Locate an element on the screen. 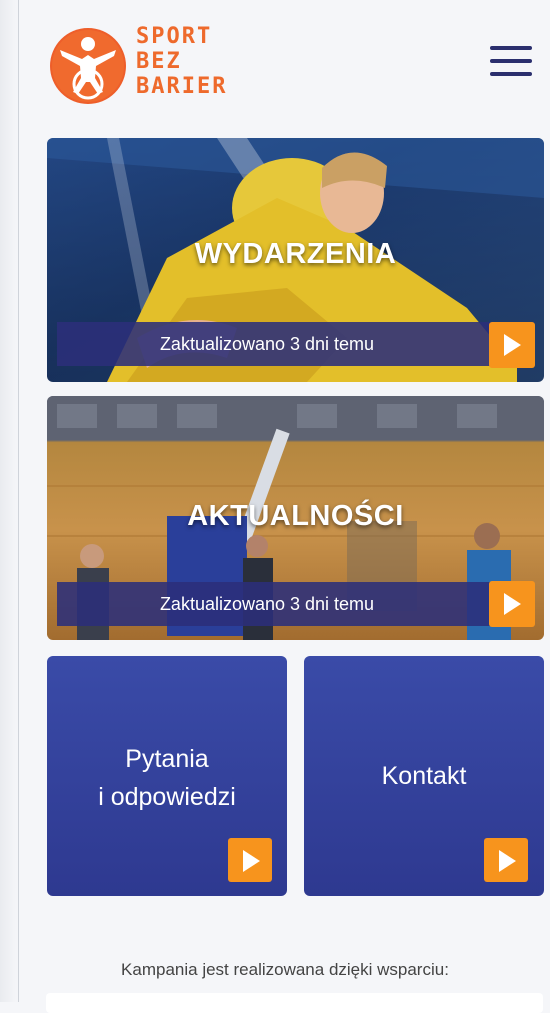  events-status-text: Zaktualizowano 3 dni temu is located at coordinates (267, 344).